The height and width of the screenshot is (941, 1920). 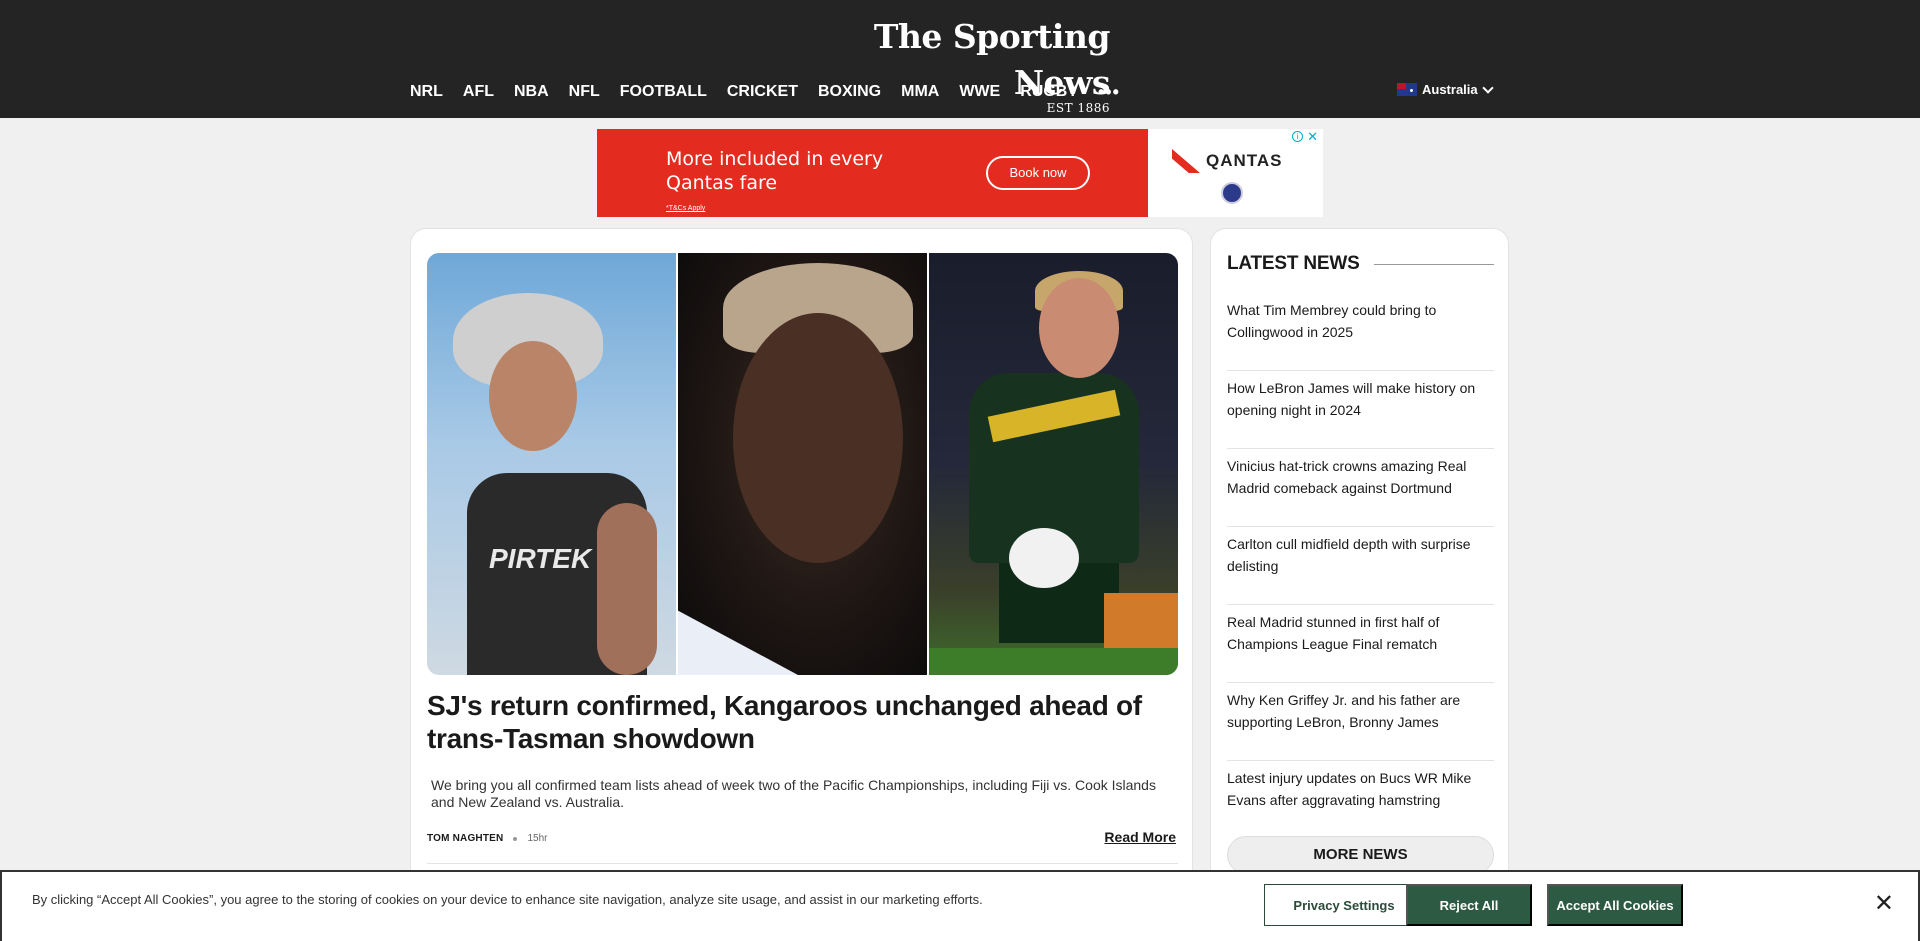 I want to click on article-author: TOM NAGHTEN, so click(x=465, y=838).